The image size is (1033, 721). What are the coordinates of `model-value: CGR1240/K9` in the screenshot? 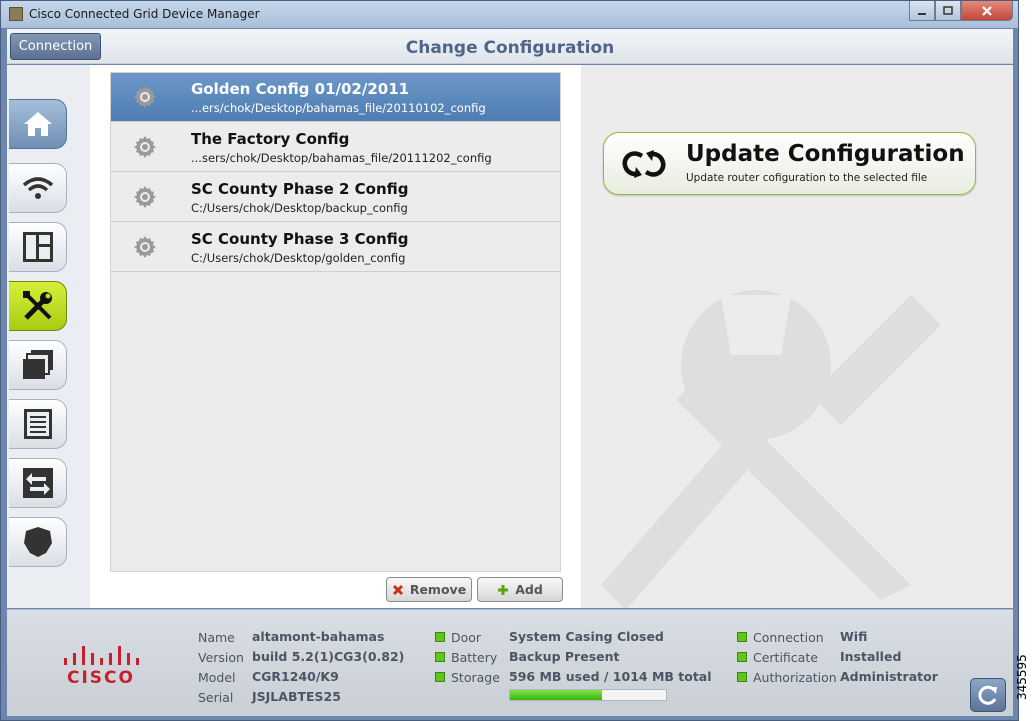 It's located at (295, 676).